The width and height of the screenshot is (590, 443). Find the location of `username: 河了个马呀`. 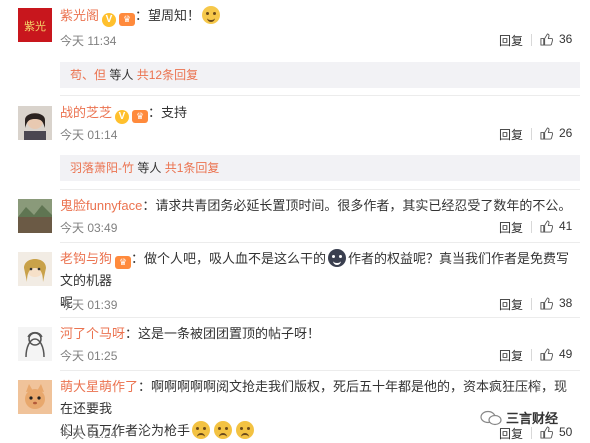

username: 河了个马呀 is located at coordinates (92, 333).